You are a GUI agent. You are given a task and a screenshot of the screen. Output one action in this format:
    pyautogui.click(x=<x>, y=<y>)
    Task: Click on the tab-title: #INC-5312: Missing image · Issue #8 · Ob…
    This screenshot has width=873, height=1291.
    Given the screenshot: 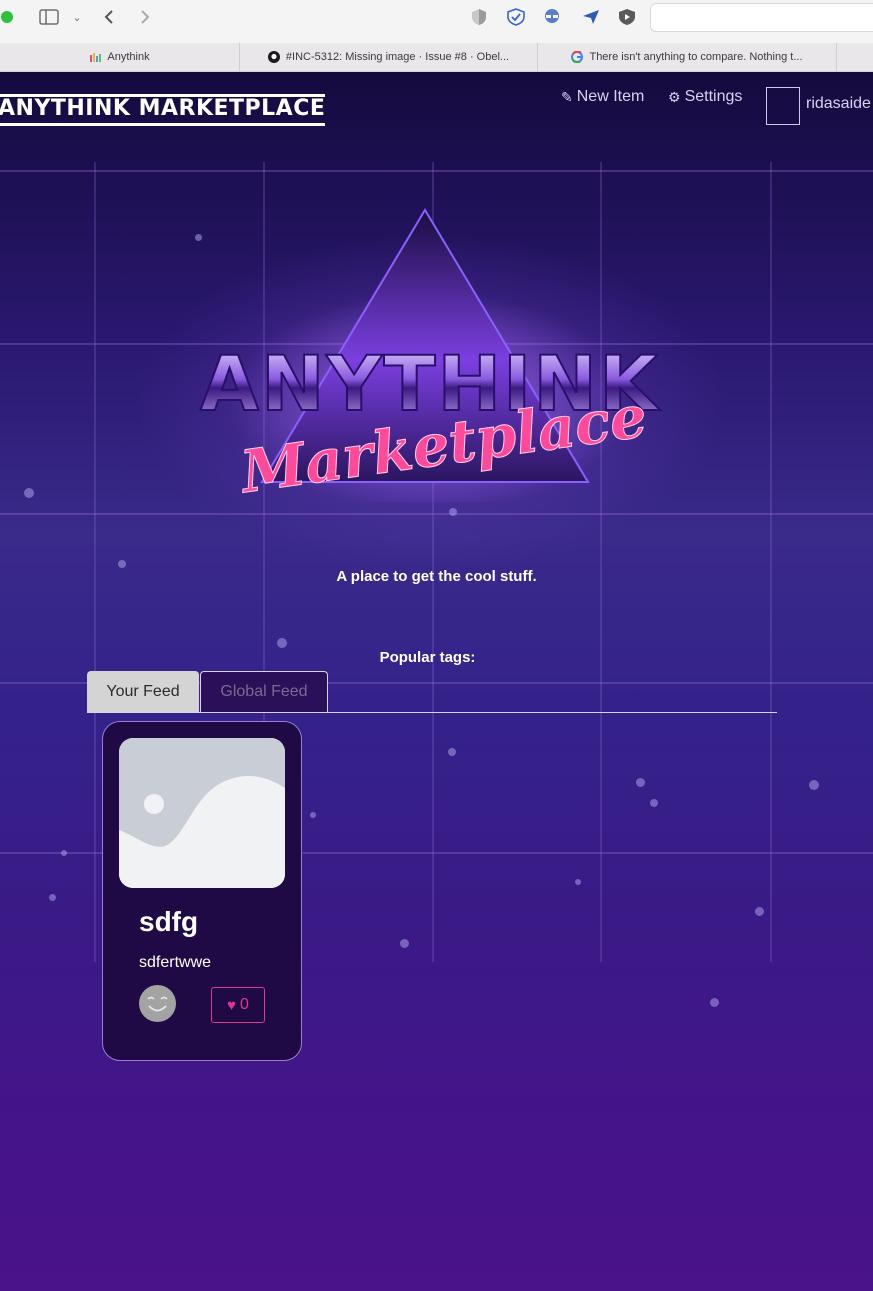 What is the action you would take?
    pyautogui.click(x=397, y=57)
    